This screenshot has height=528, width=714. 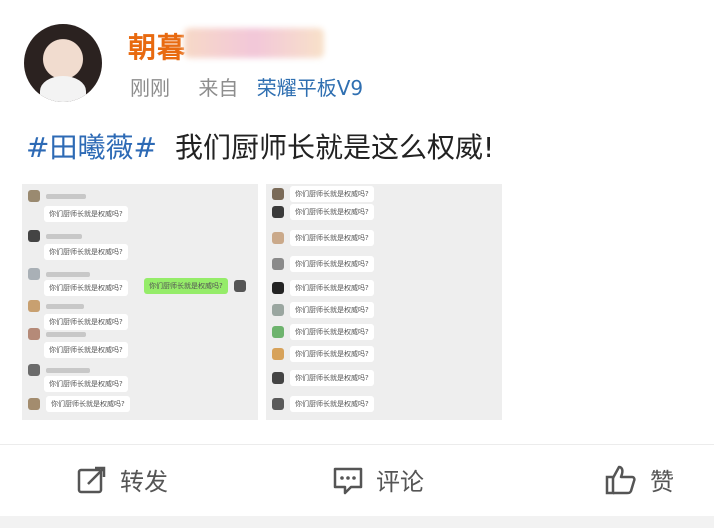 What do you see at coordinates (334, 147) in the screenshot?
I see `post-body: 我们厨师长就是这么权威!` at bounding box center [334, 147].